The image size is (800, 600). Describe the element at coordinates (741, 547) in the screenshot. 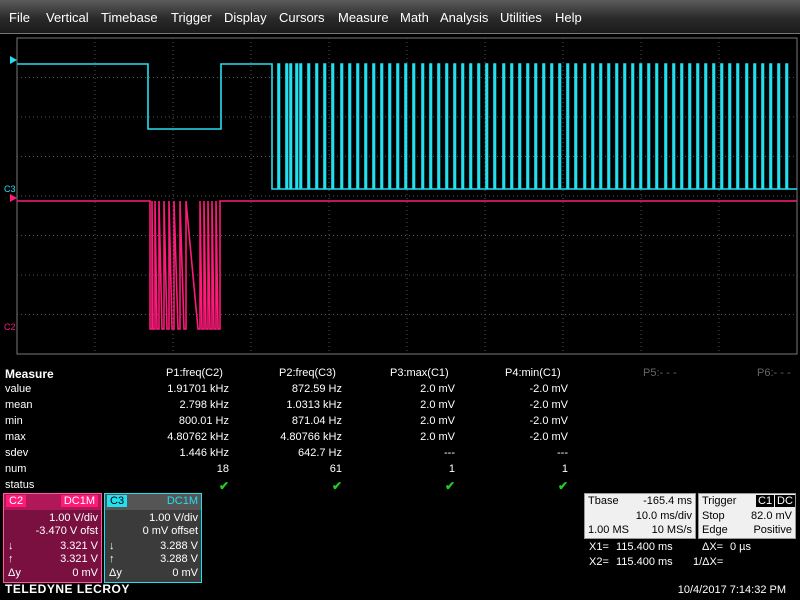

I see `cursor-dx: 0 µs` at that location.